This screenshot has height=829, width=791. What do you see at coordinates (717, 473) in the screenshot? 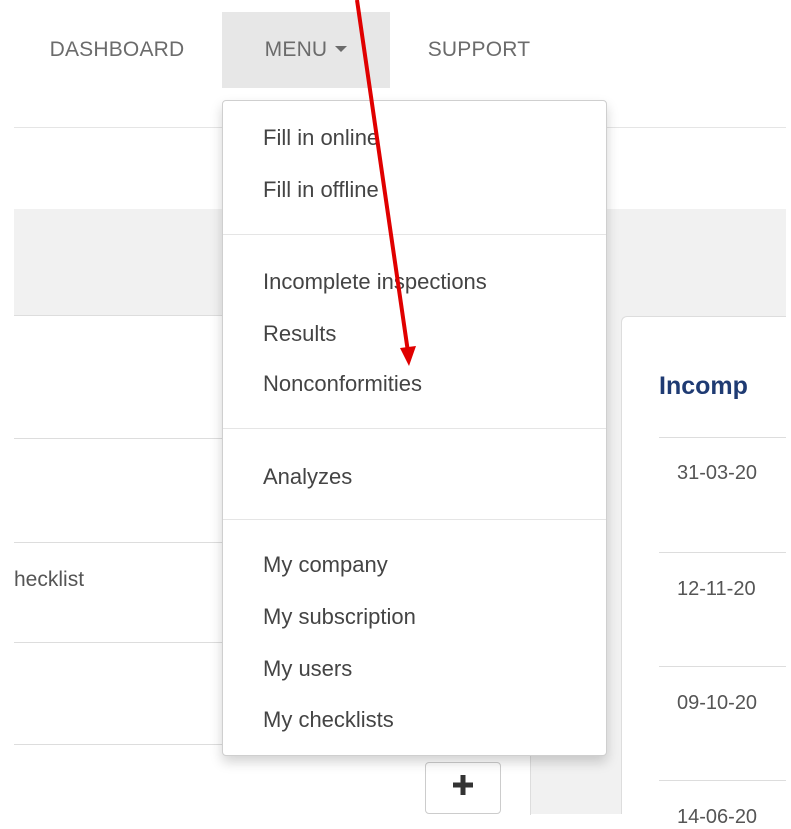
I see `inspection-date: 31-03-20` at bounding box center [717, 473].